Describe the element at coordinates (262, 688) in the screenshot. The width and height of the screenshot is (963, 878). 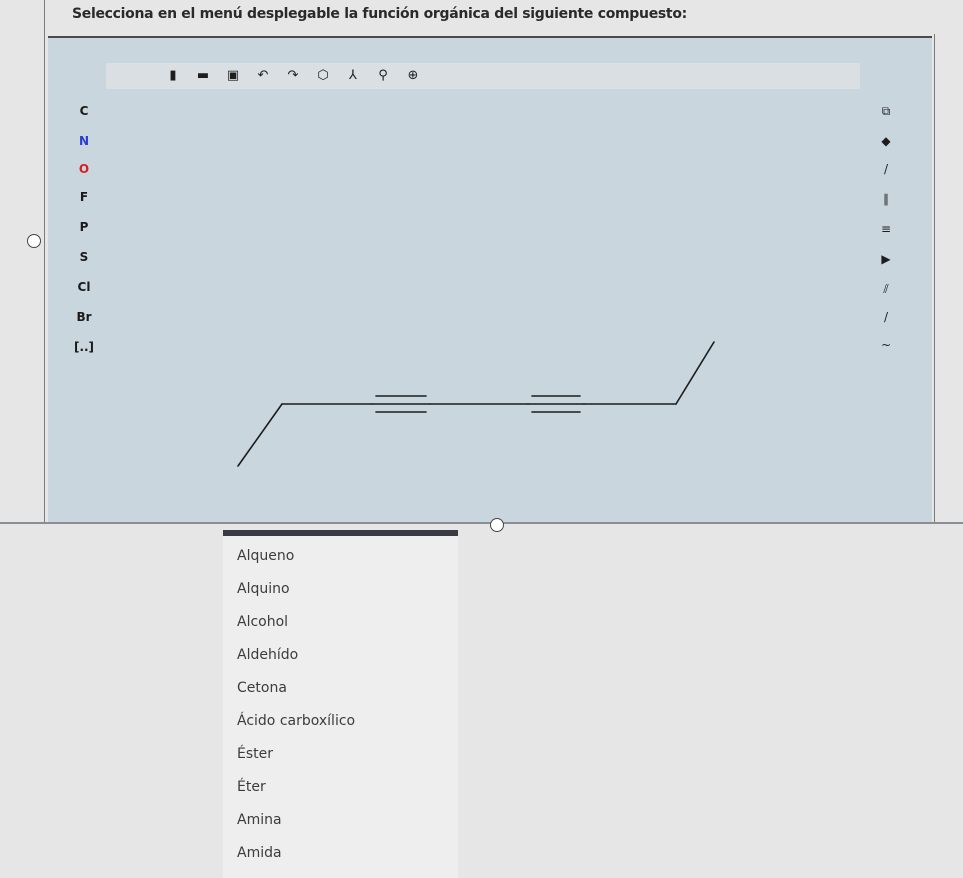
I see `option-cetona: Cetona` at that location.